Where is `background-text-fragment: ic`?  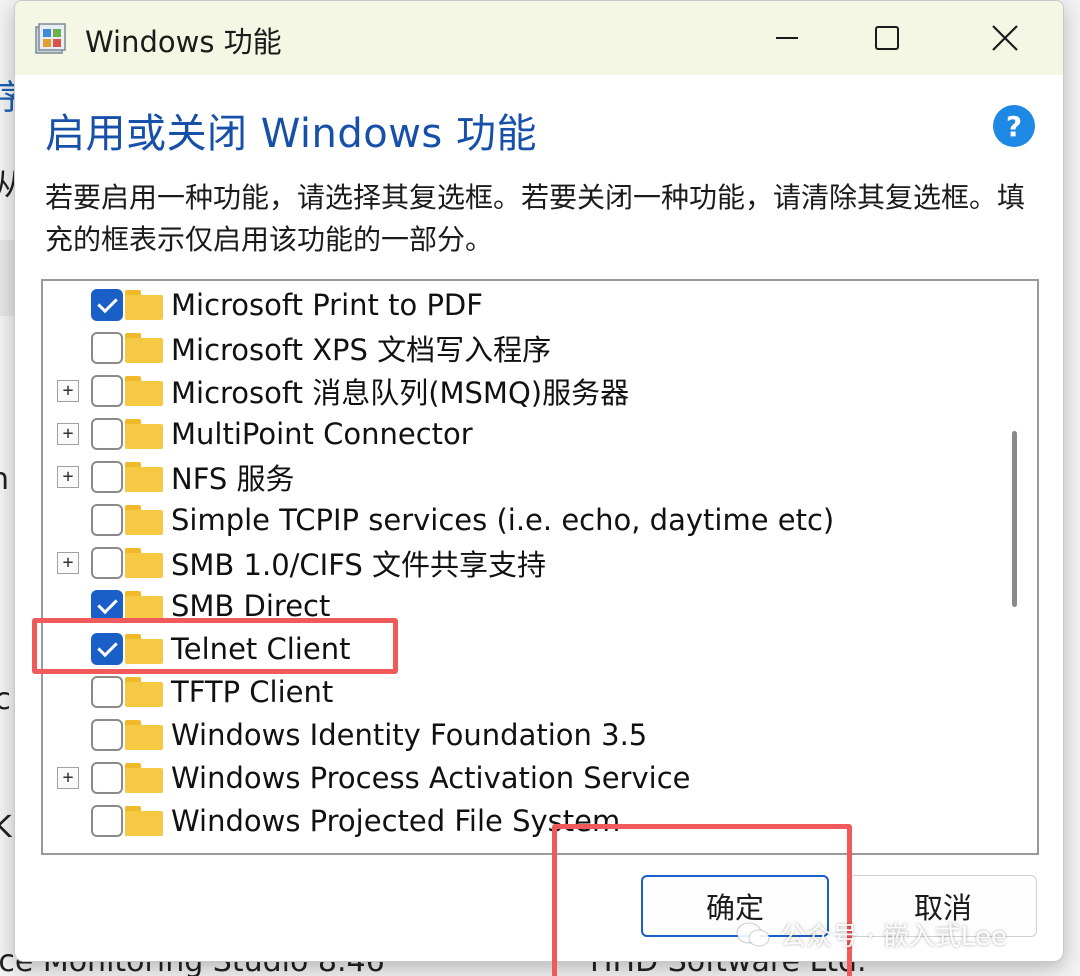
background-text-fragment: ic is located at coordinates (5, 699).